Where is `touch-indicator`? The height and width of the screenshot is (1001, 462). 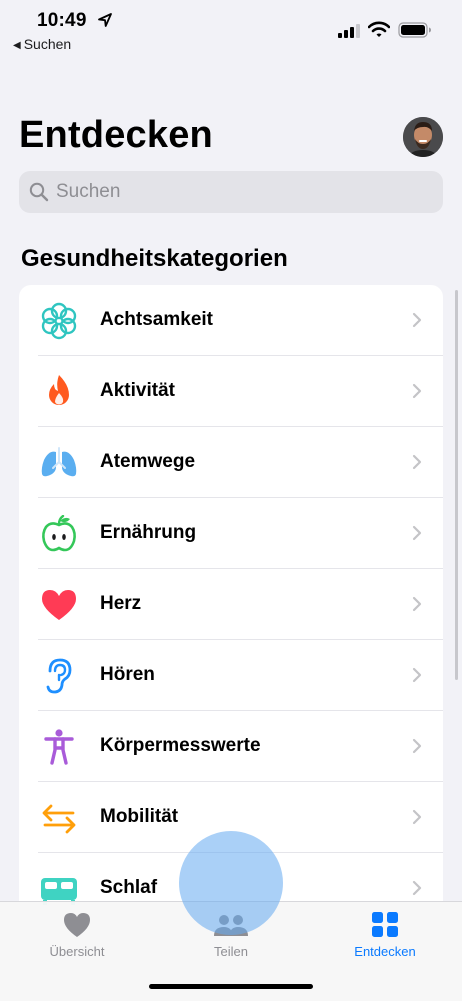
touch-indicator is located at coordinates (231, 883).